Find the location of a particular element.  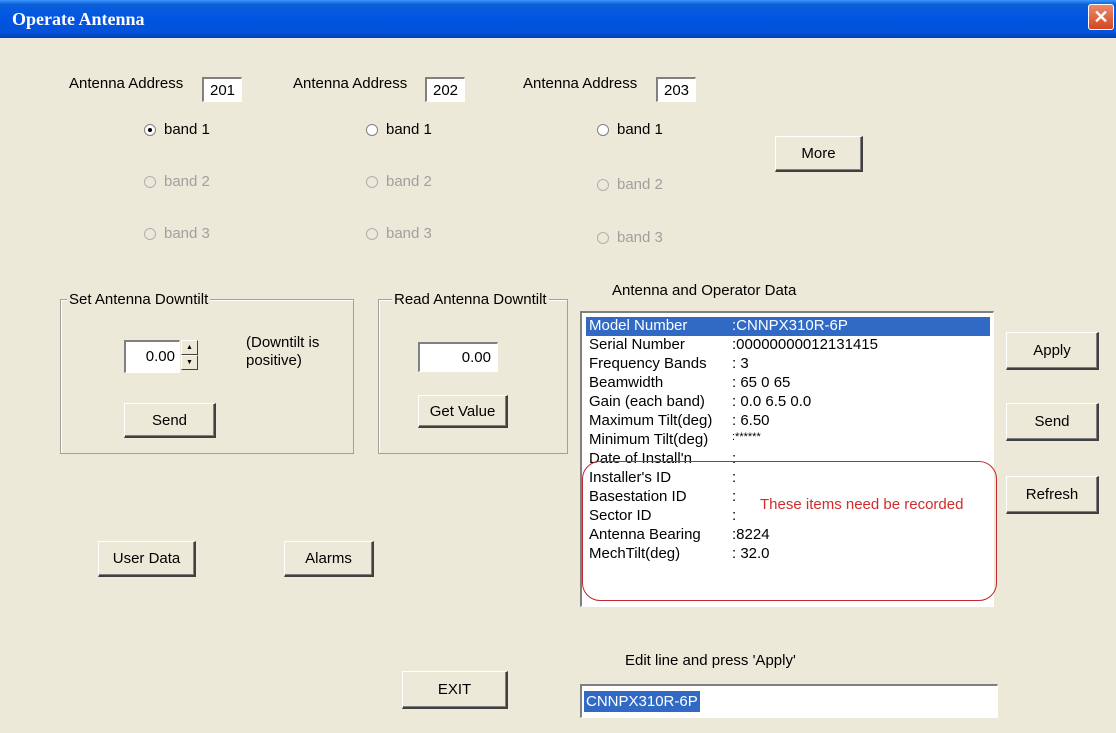

antenna-address-label-3: Antenna Address is located at coordinates (580, 83).